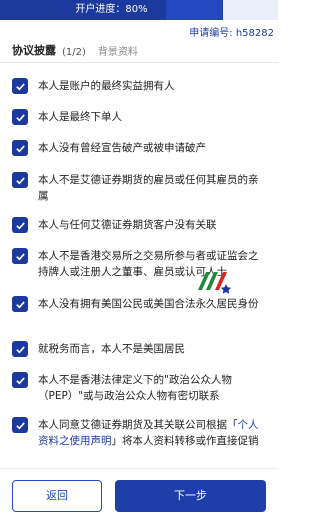 Image resolution: width=320 pixels, height=532 pixels. I want to click on disclosure-item: 本人不是艾德证券期货的雇员或任何其雇员的亲属, so click(140, 188).